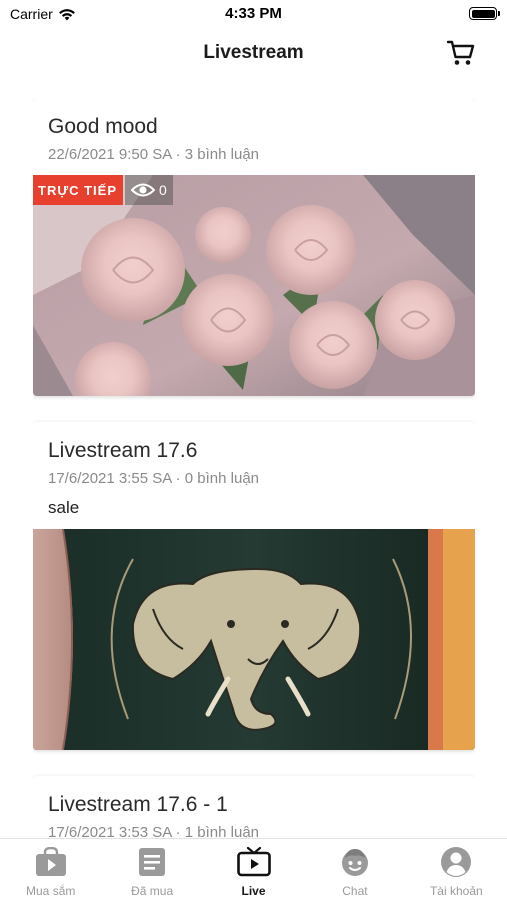 The height and width of the screenshot is (900, 507). What do you see at coordinates (103, 126) in the screenshot?
I see `card-title: Good mood` at bounding box center [103, 126].